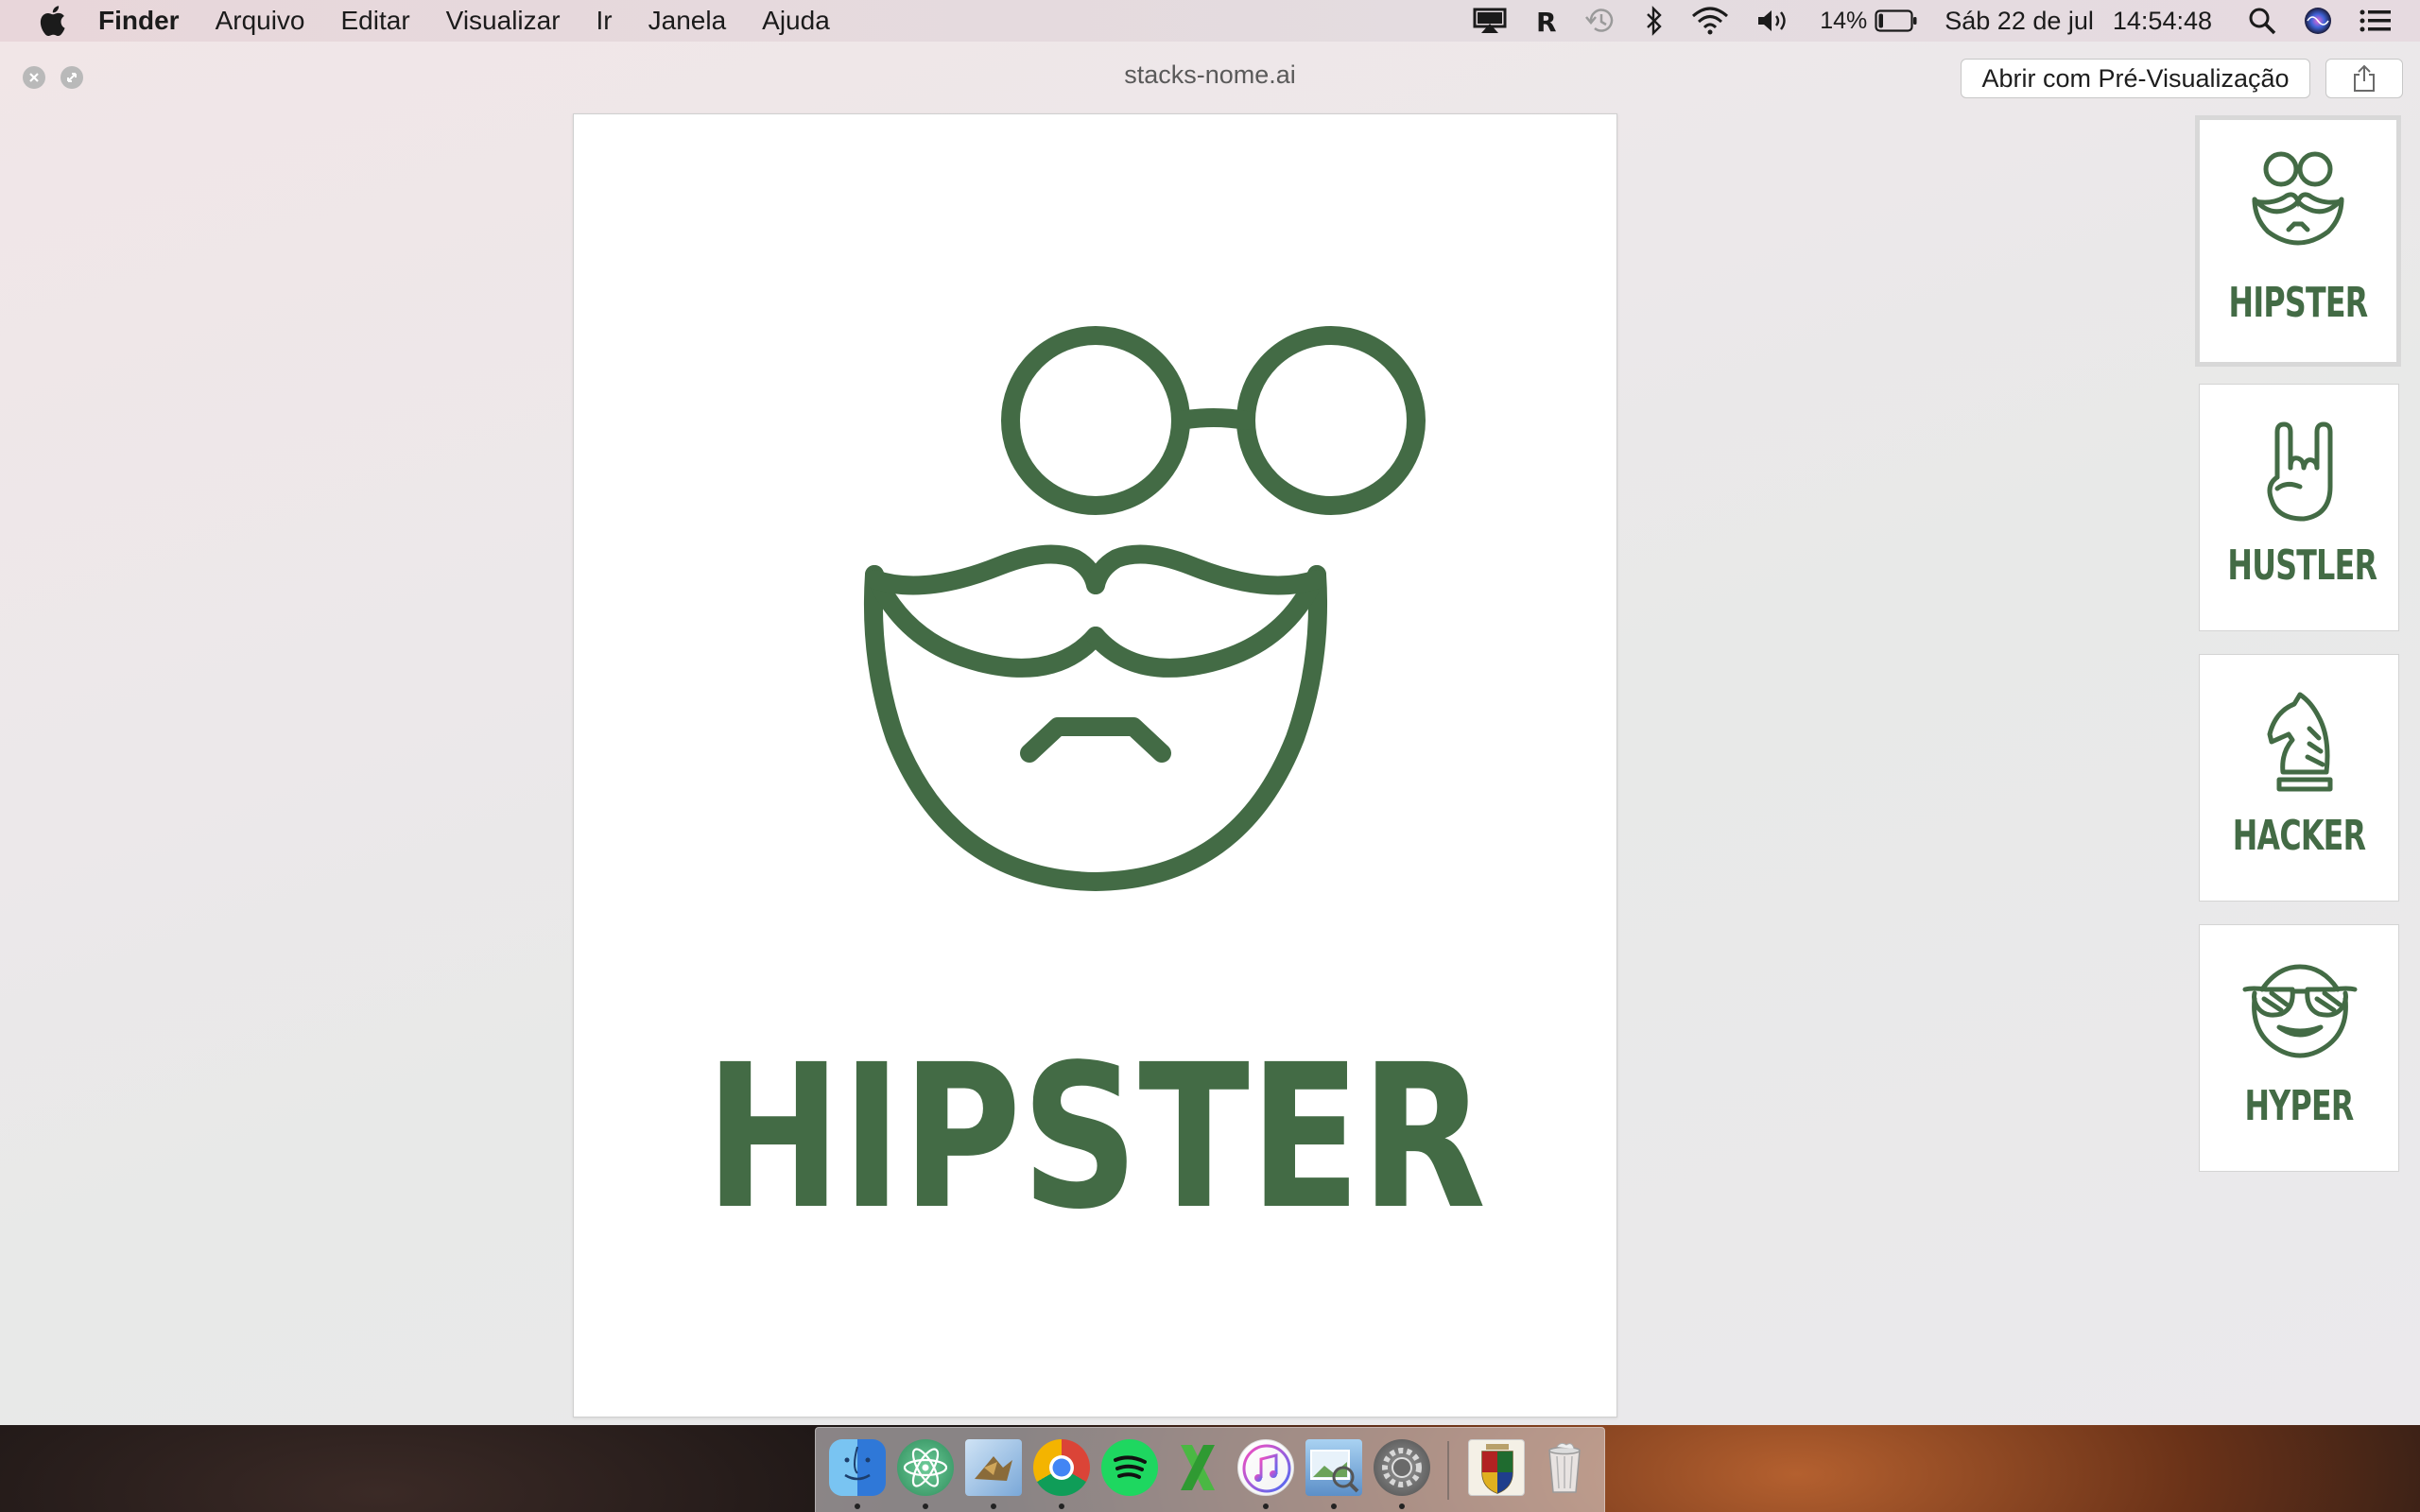  Describe the element at coordinates (2299, 836) in the screenshot. I see `thumbnail-label: HACKER` at that location.